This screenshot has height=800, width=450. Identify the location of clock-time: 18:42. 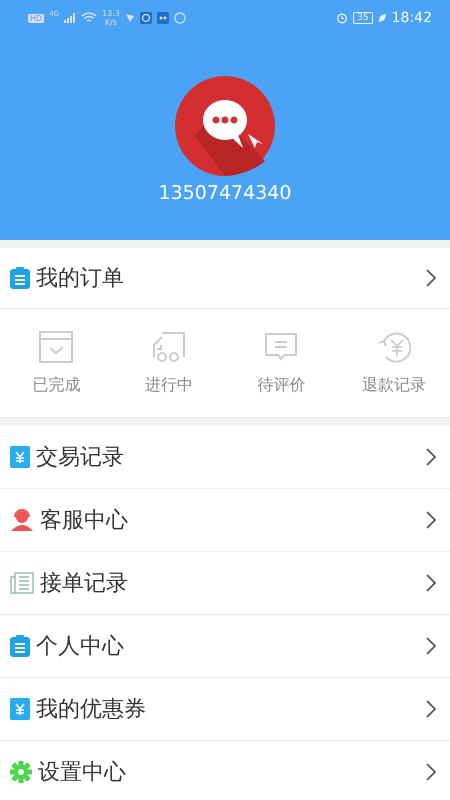
(412, 18).